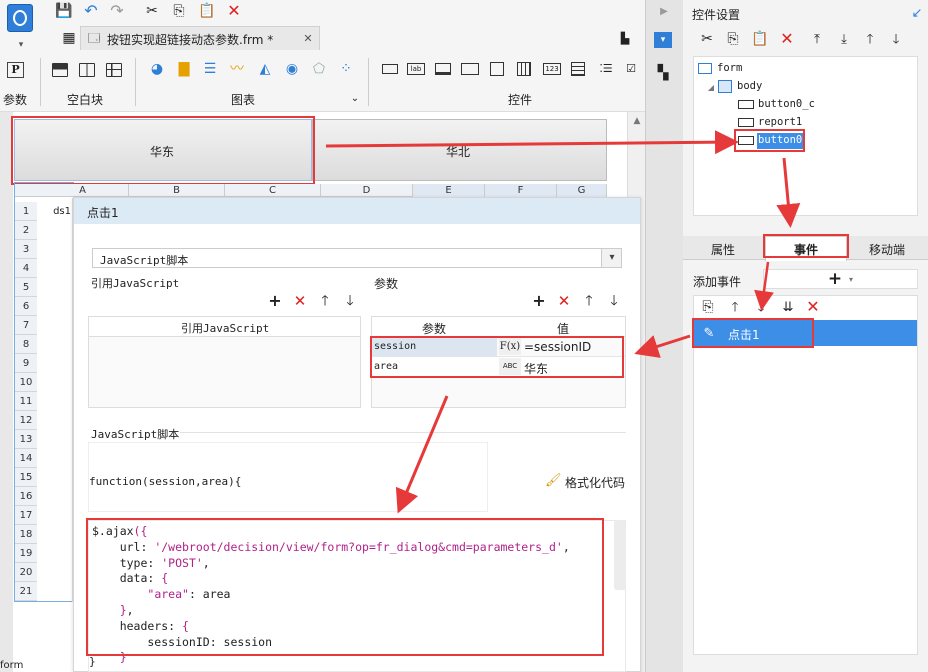 The width and height of the screenshot is (928, 672). What do you see at coordinates (532, 142) in the screenshot?
I see `arrow-button-to-tree` at bounding box center [532, 142].